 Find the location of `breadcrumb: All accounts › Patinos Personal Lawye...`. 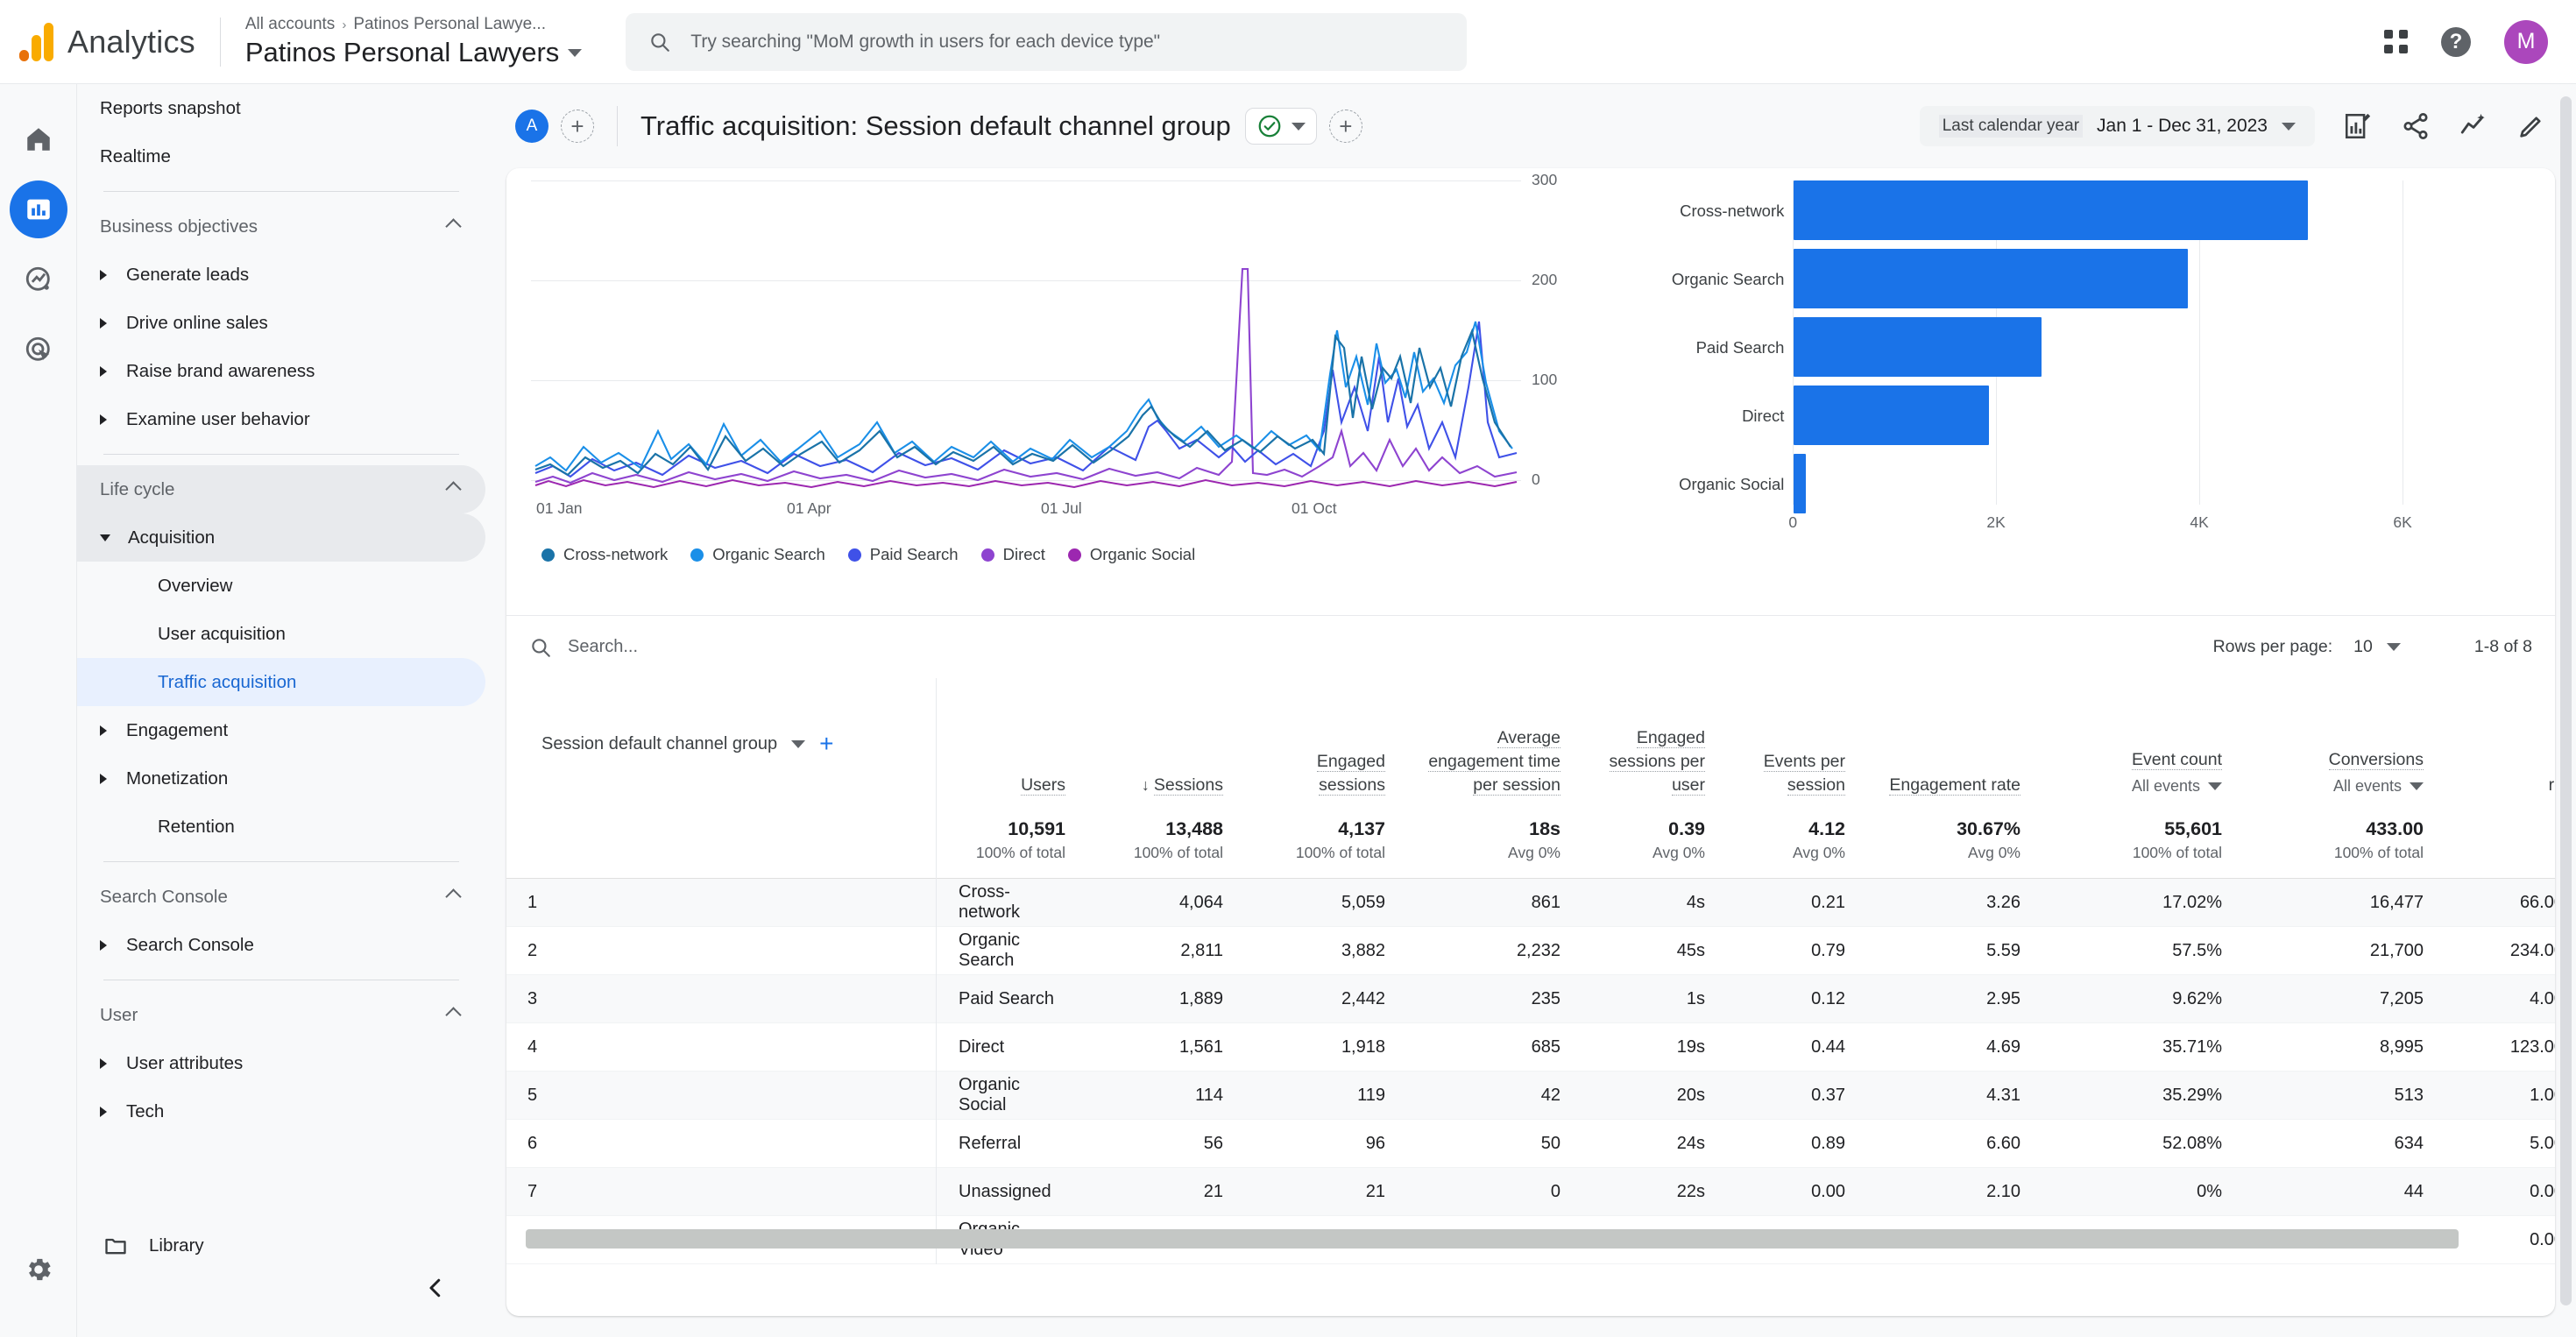

breadcrumb: All accounts › Patinos Personal Lawye... is located at coordinates (413, 24).